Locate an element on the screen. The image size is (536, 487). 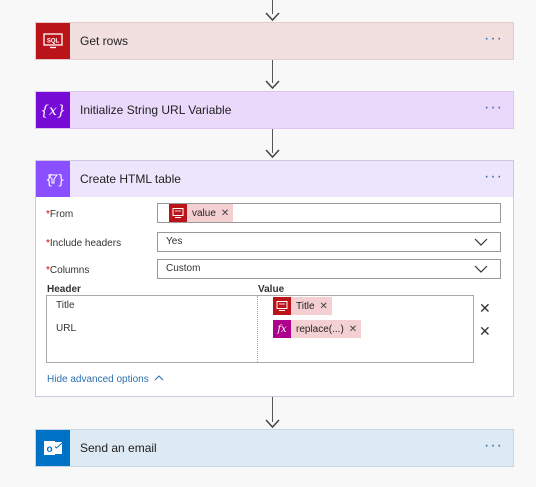
token-label: replace(...) is located at coordinates (320, 329).